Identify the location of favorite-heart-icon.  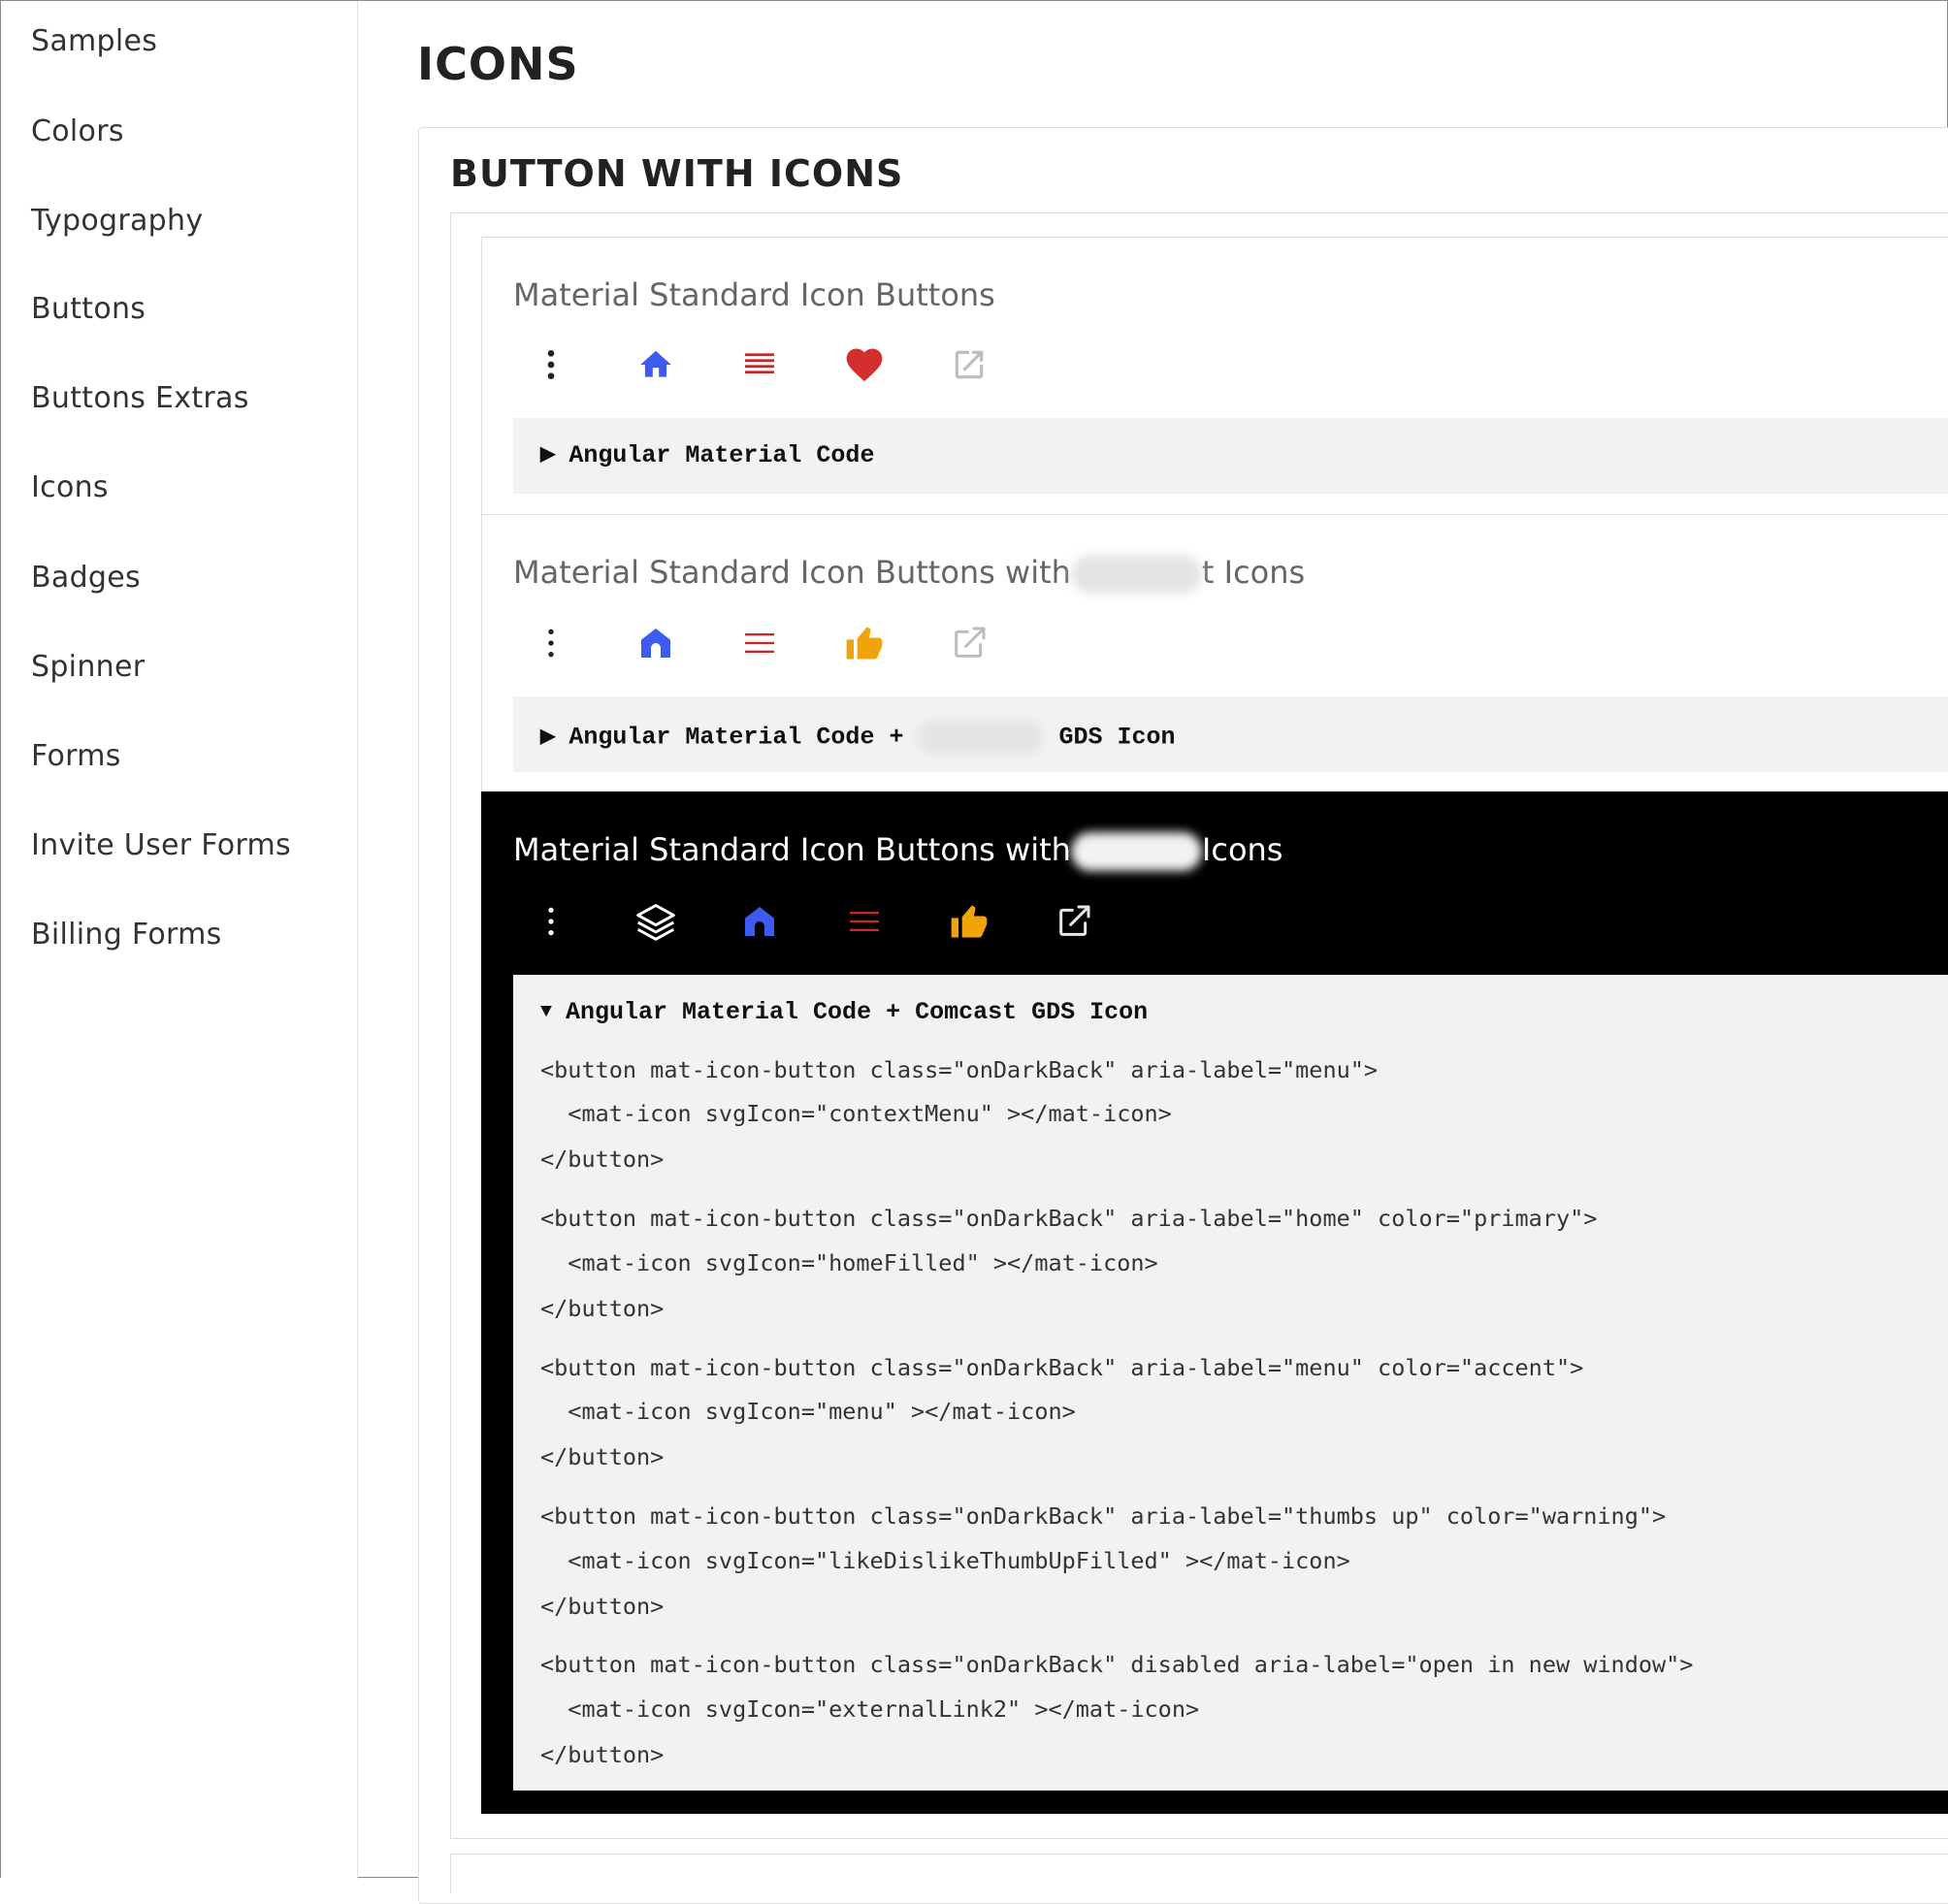
(865, 365).